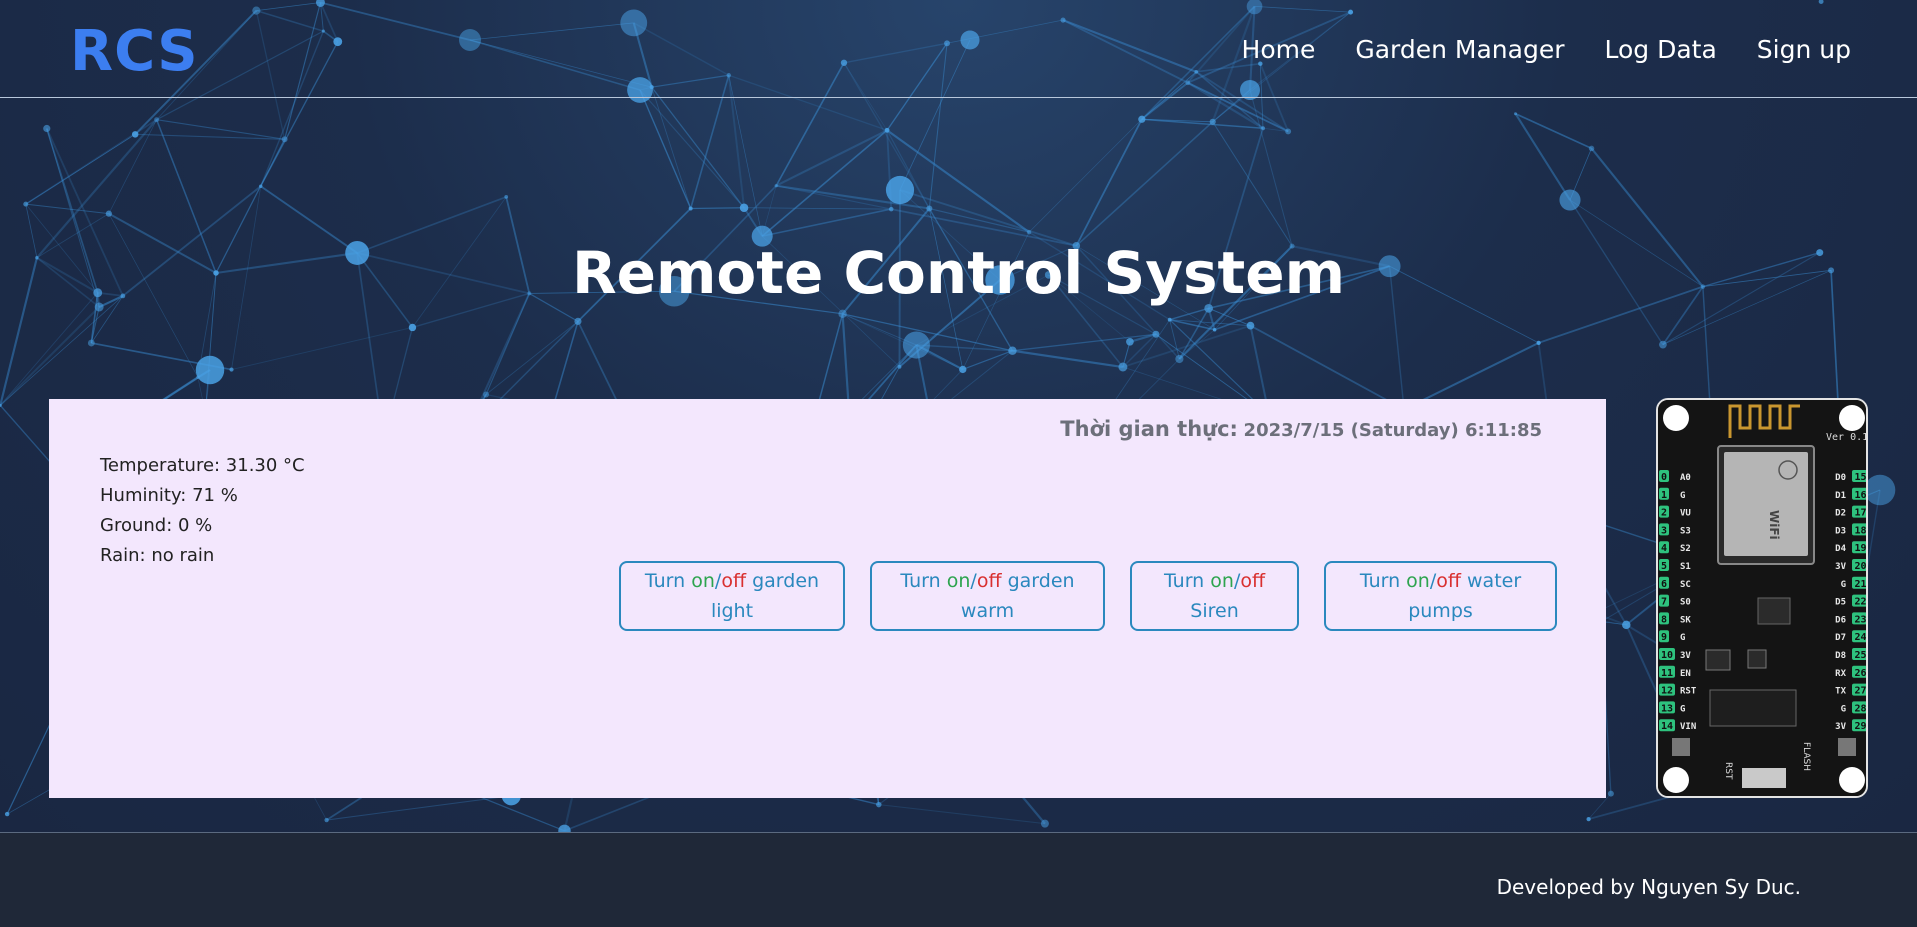 The height and width of the screenshot is (927, 1917). I want to click on pin-label: SC, so click(1685, 585).